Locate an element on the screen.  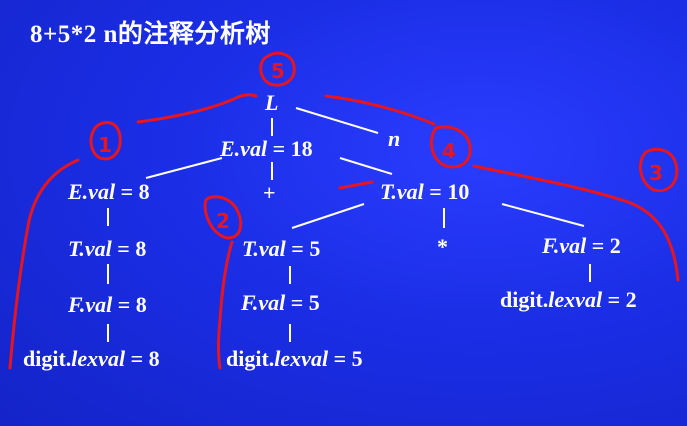
annotation-5: 5 is located at coordinates (278, 71).